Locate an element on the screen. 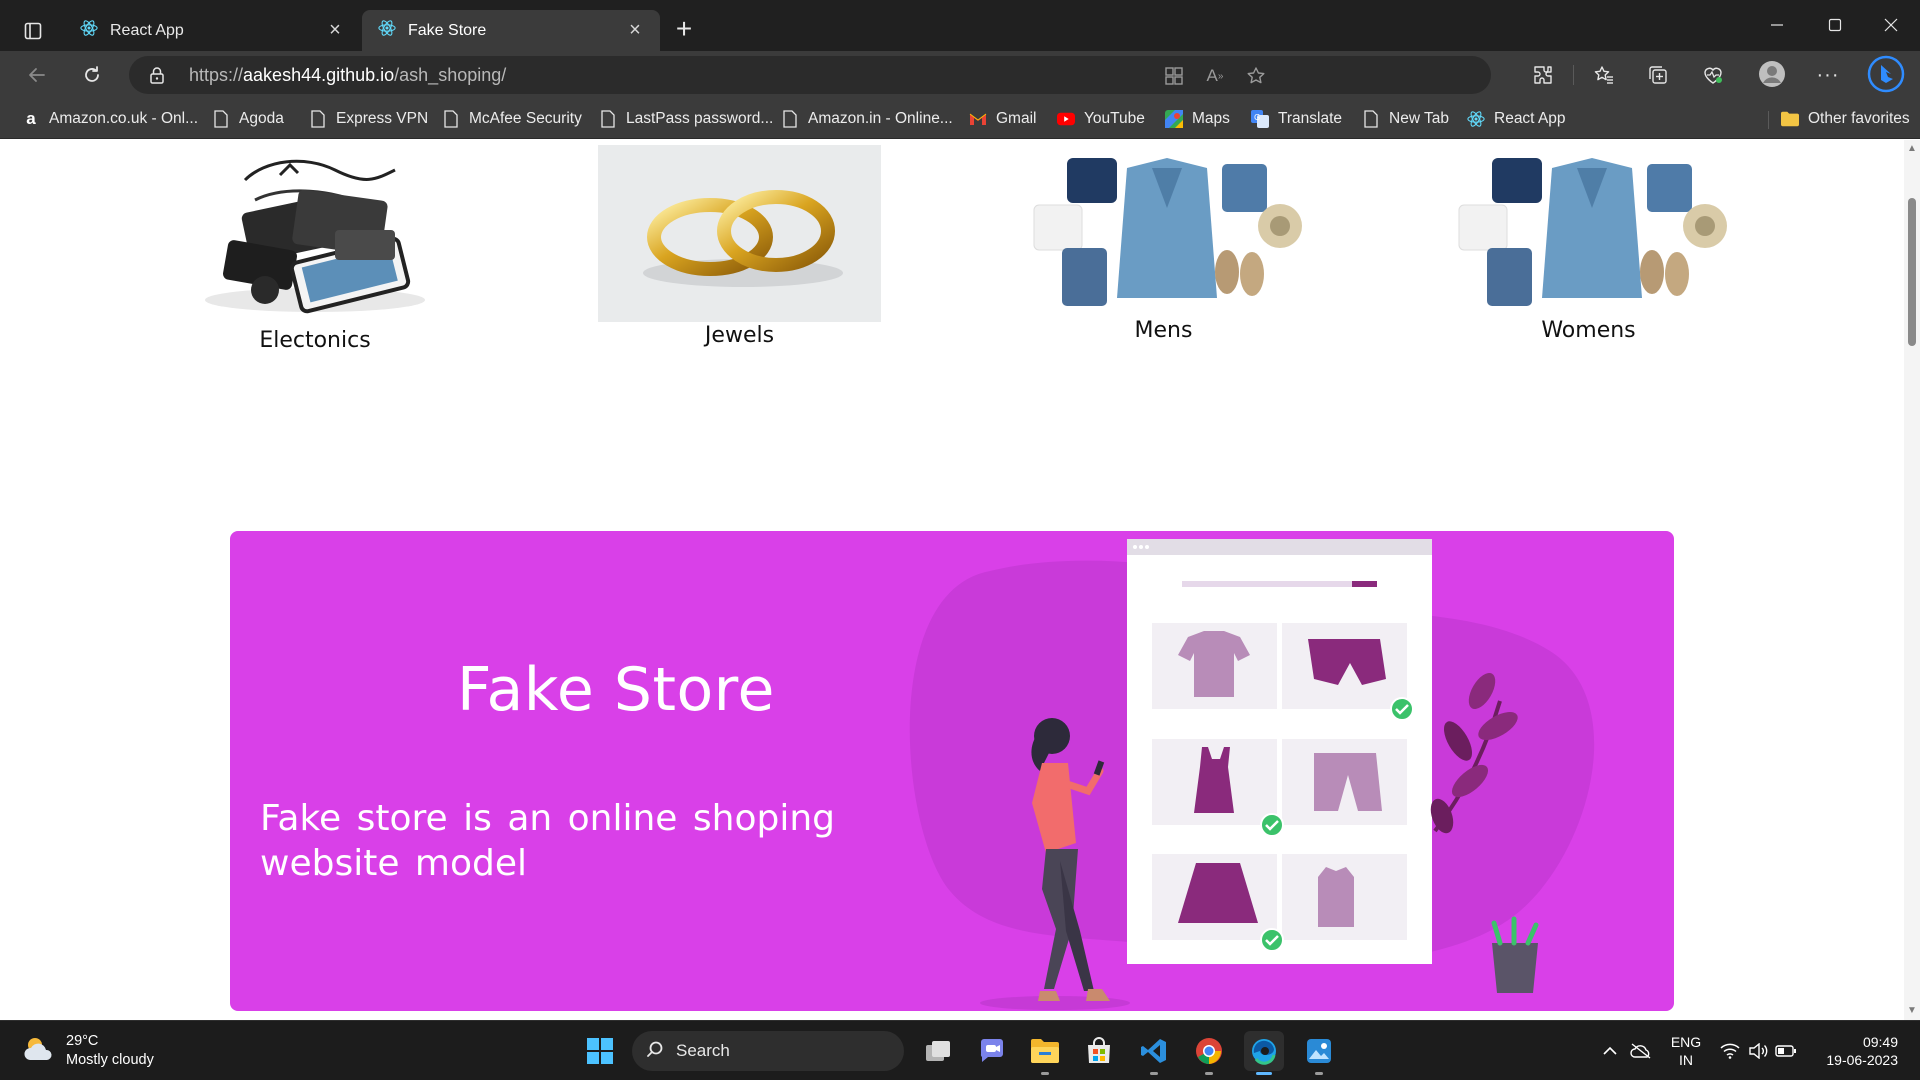 The height and width of the screenshot is (1080, 1920). weather-description: Mostly cloudy is located at coordinates (110, 1060).